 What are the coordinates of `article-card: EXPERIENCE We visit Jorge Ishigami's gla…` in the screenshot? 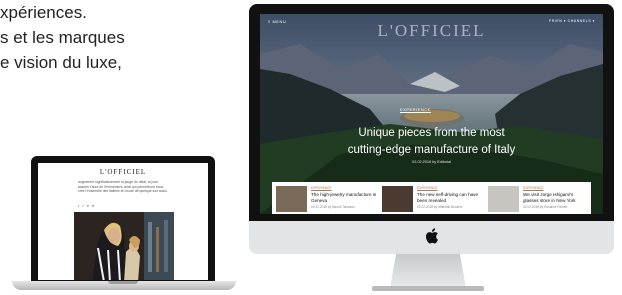 It's located at (537, 200).